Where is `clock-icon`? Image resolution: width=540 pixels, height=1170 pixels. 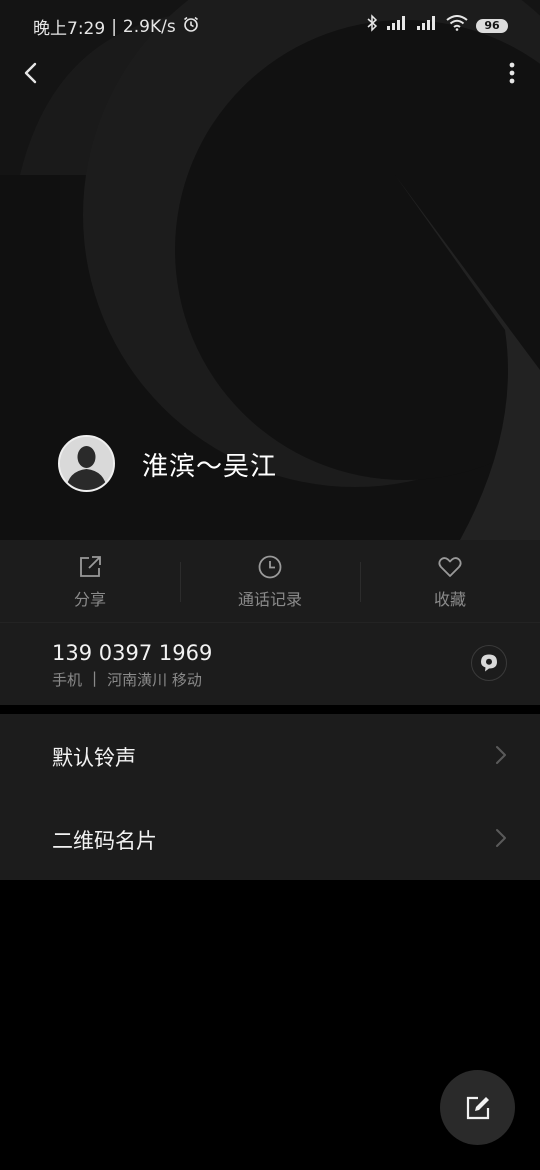
clock-icon is located at coordinates (270, 567).